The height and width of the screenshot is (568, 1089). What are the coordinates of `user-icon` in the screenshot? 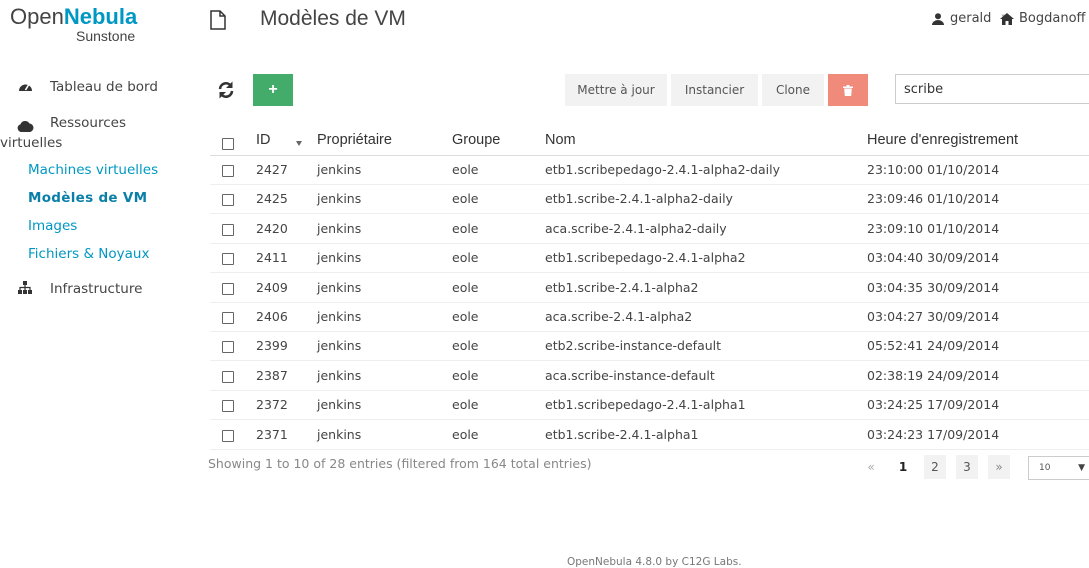 It's located at (938, 18).